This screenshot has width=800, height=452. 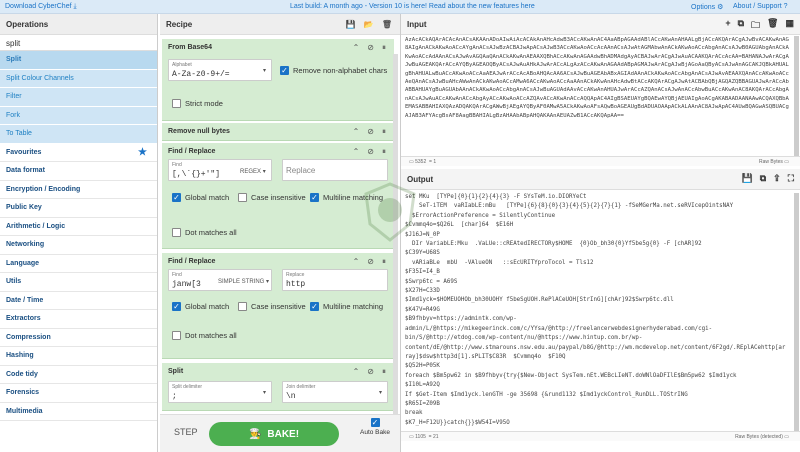 I want to click on output-scrollbar, so click(x=796, y=312).